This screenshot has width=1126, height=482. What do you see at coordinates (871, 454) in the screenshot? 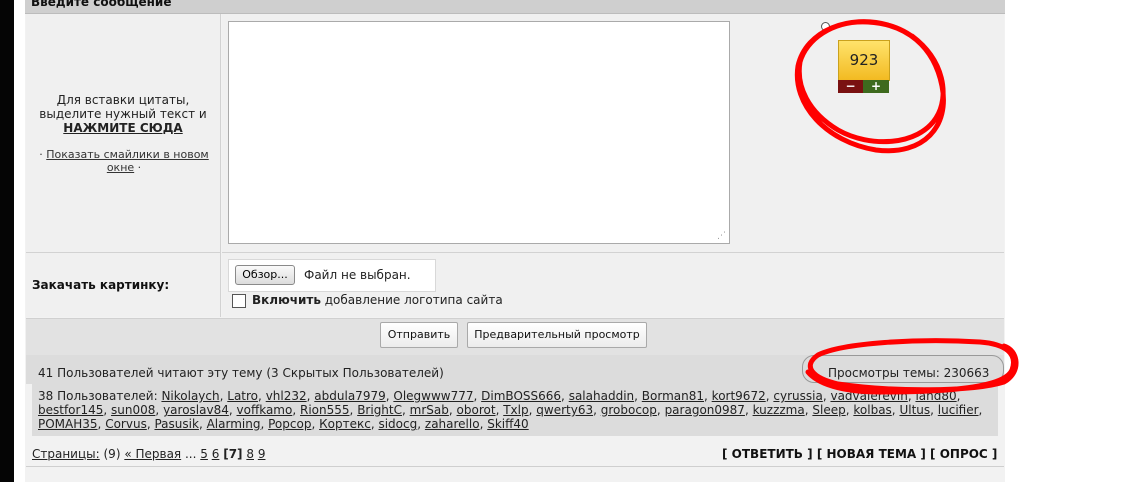
I see `new-topic-button: [ НОВАЯ ТЕМА ]` at bounding box center [871, 454].